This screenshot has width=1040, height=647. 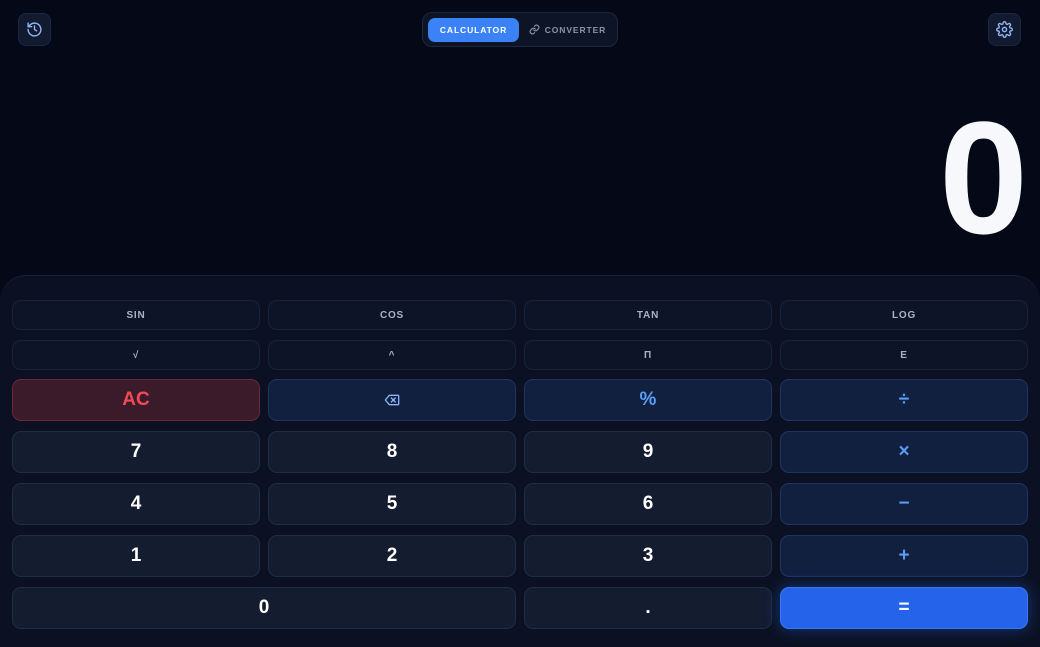 What do you see at coordinates (136, 452) in the screenshot?
I see `digit-7-button: 7` at bounding box center [136, 452].